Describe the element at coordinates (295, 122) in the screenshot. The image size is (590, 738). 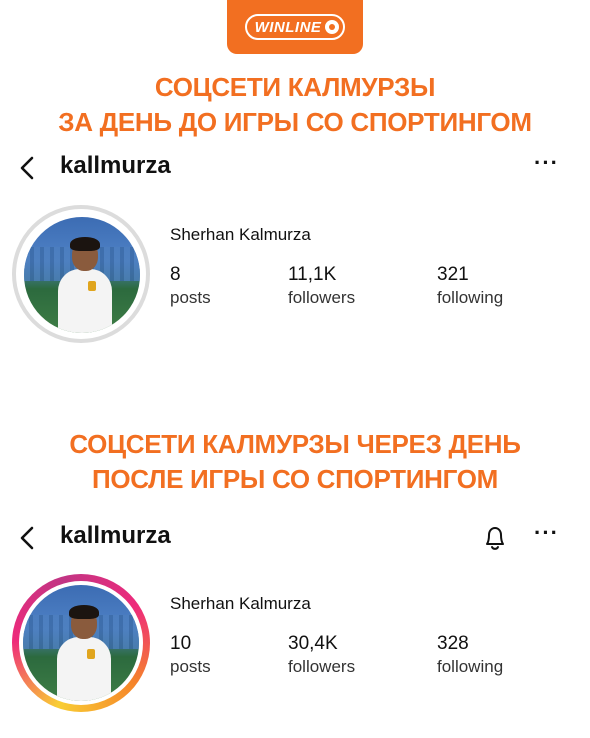
I see `headline-before-line2: ЗА ДЕНЬ ДО ИГРЫ СО СПОРТИНГОМ` at that location.